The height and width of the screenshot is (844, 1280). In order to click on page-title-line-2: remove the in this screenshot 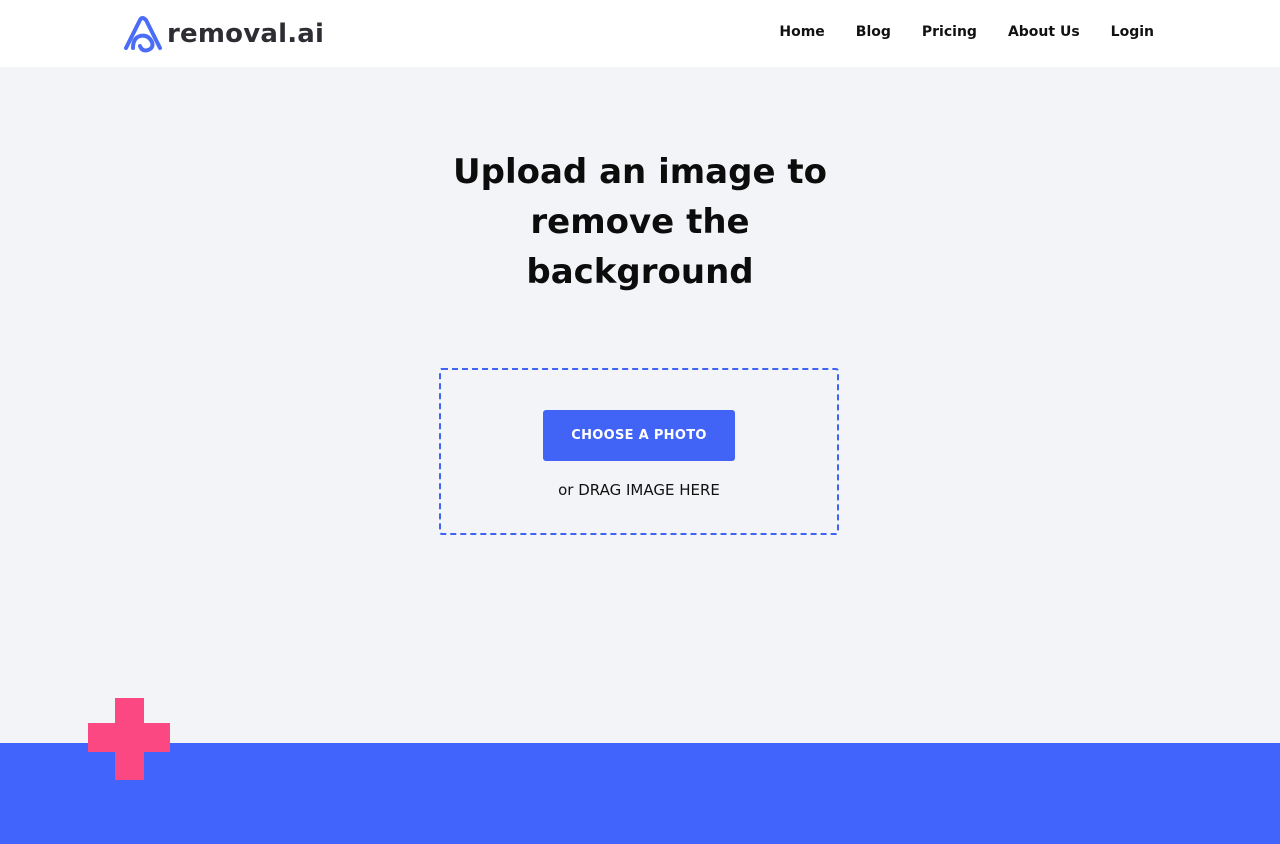, I will do `click(640, 222)`.